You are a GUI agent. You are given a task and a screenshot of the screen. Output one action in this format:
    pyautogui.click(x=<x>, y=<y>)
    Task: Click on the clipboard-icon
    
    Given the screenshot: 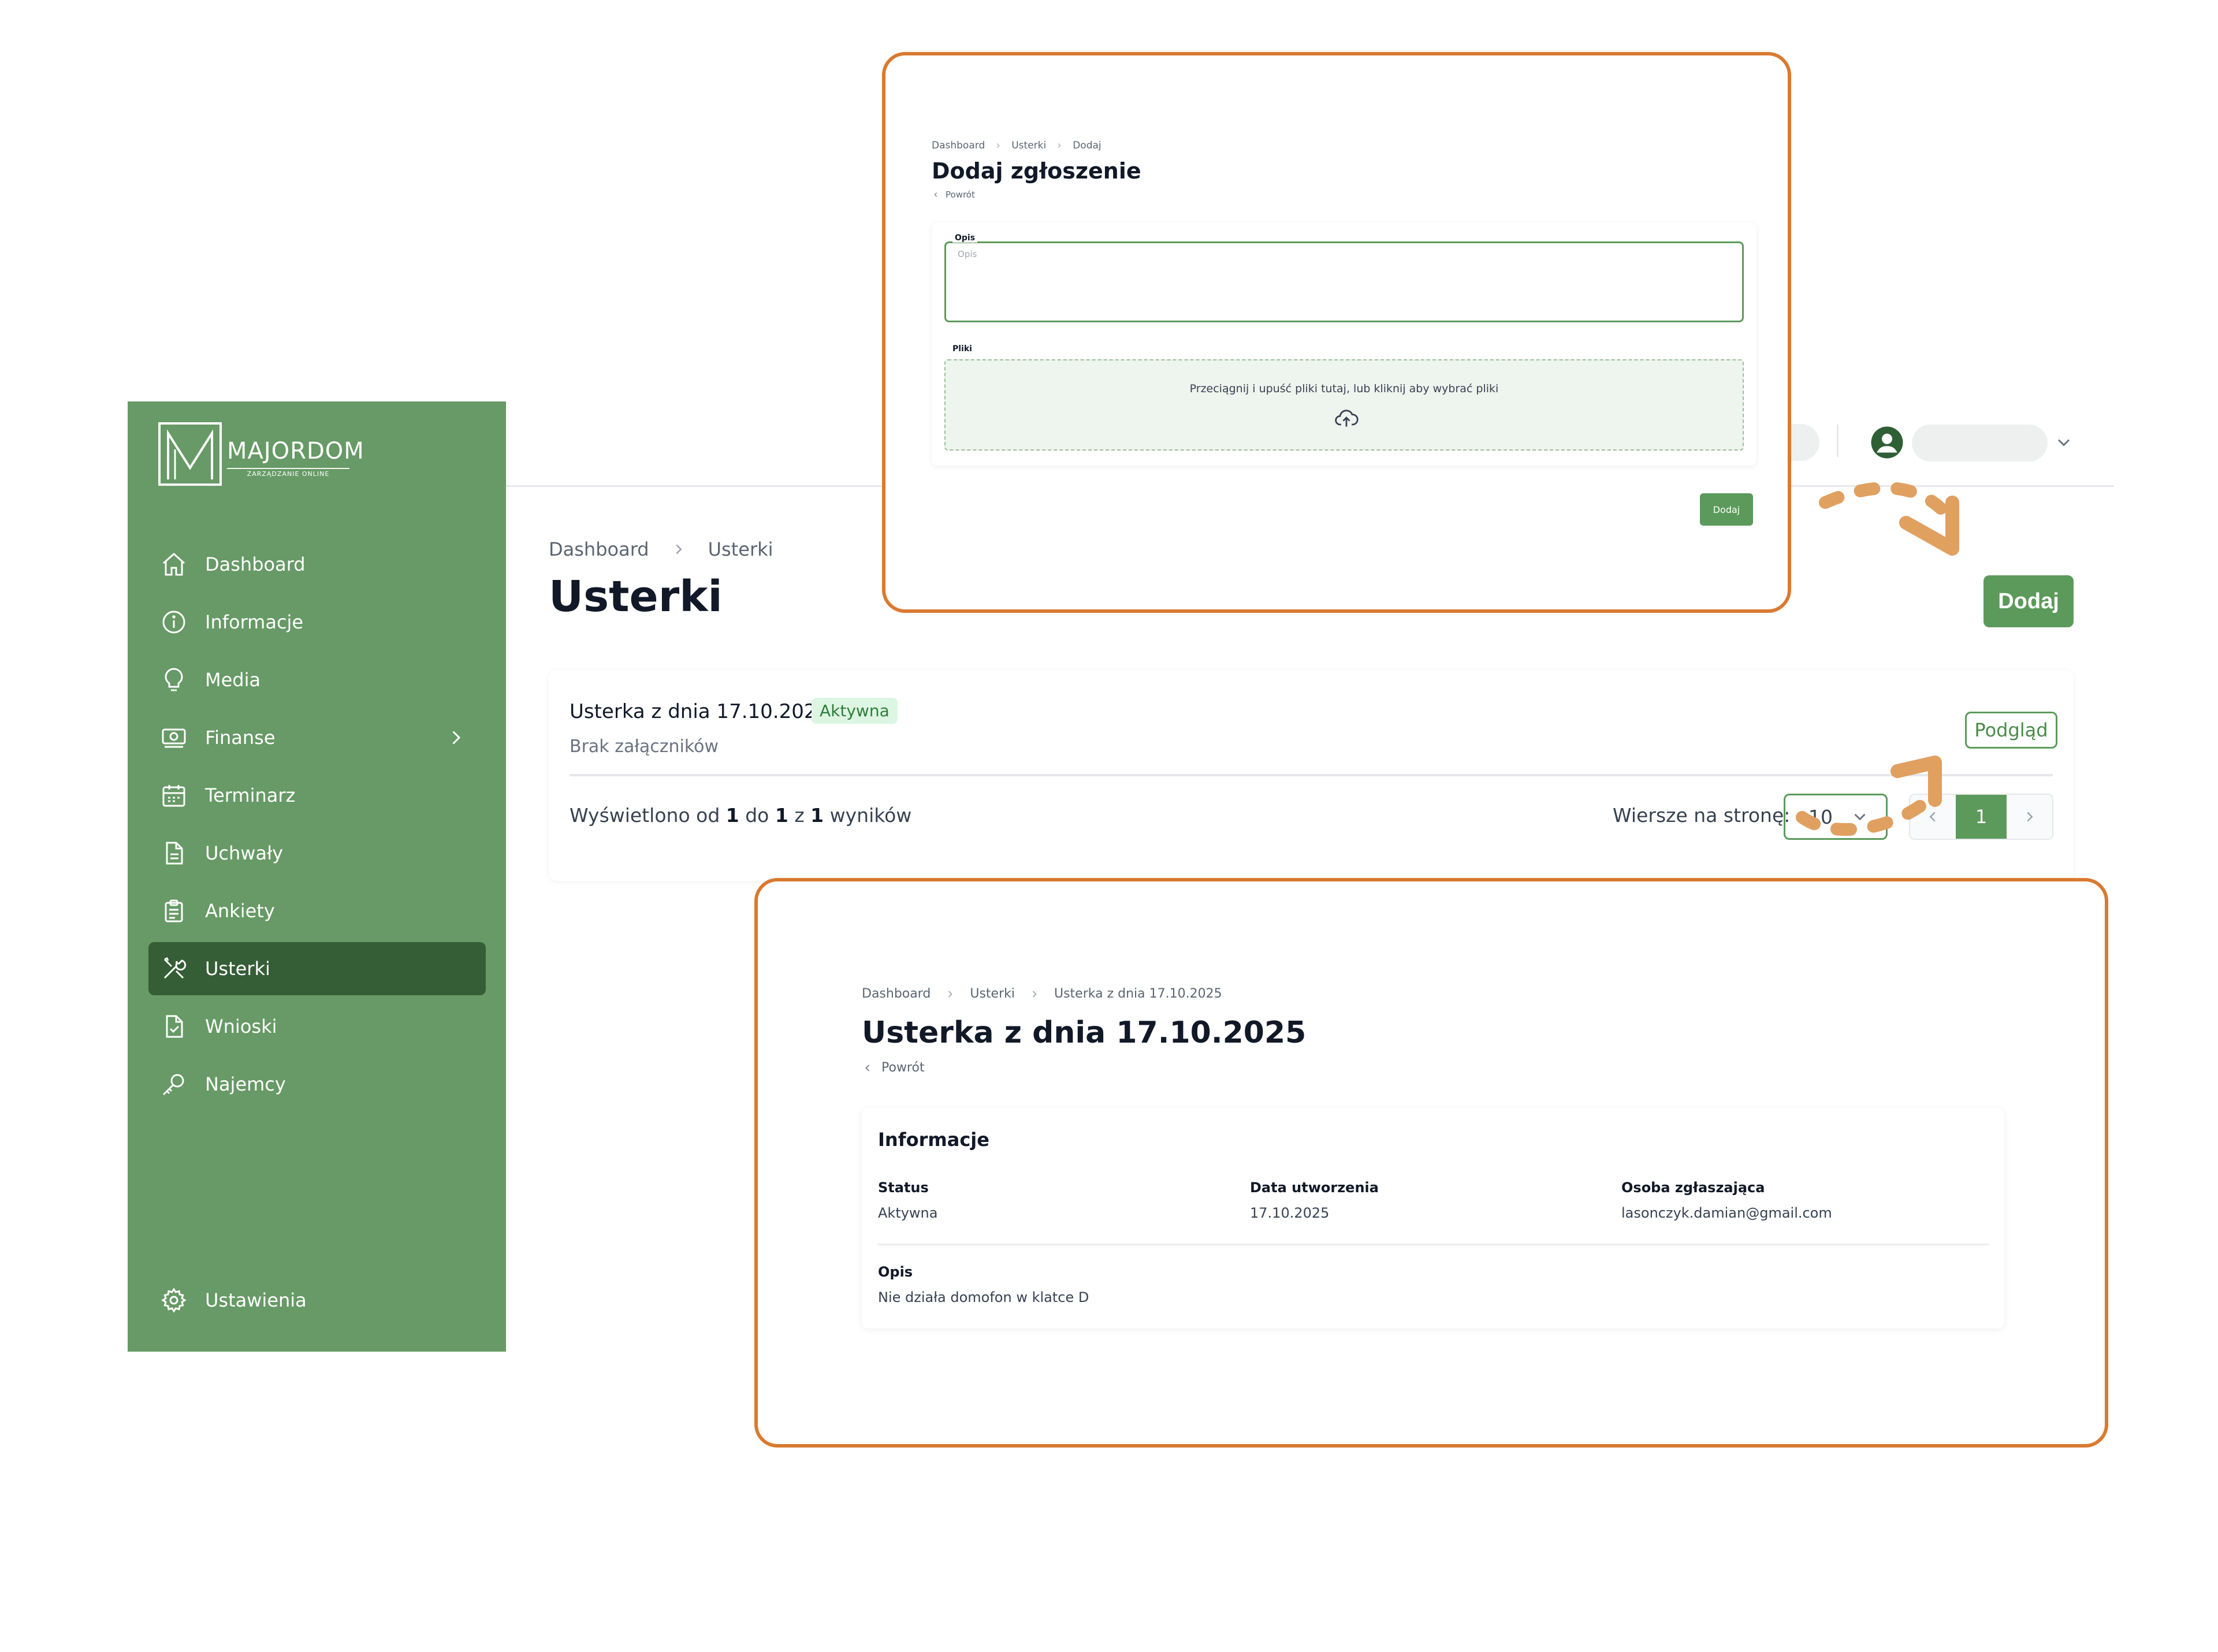 What is the action you would take?
    pyautogui.click(x=174, y=911)
    